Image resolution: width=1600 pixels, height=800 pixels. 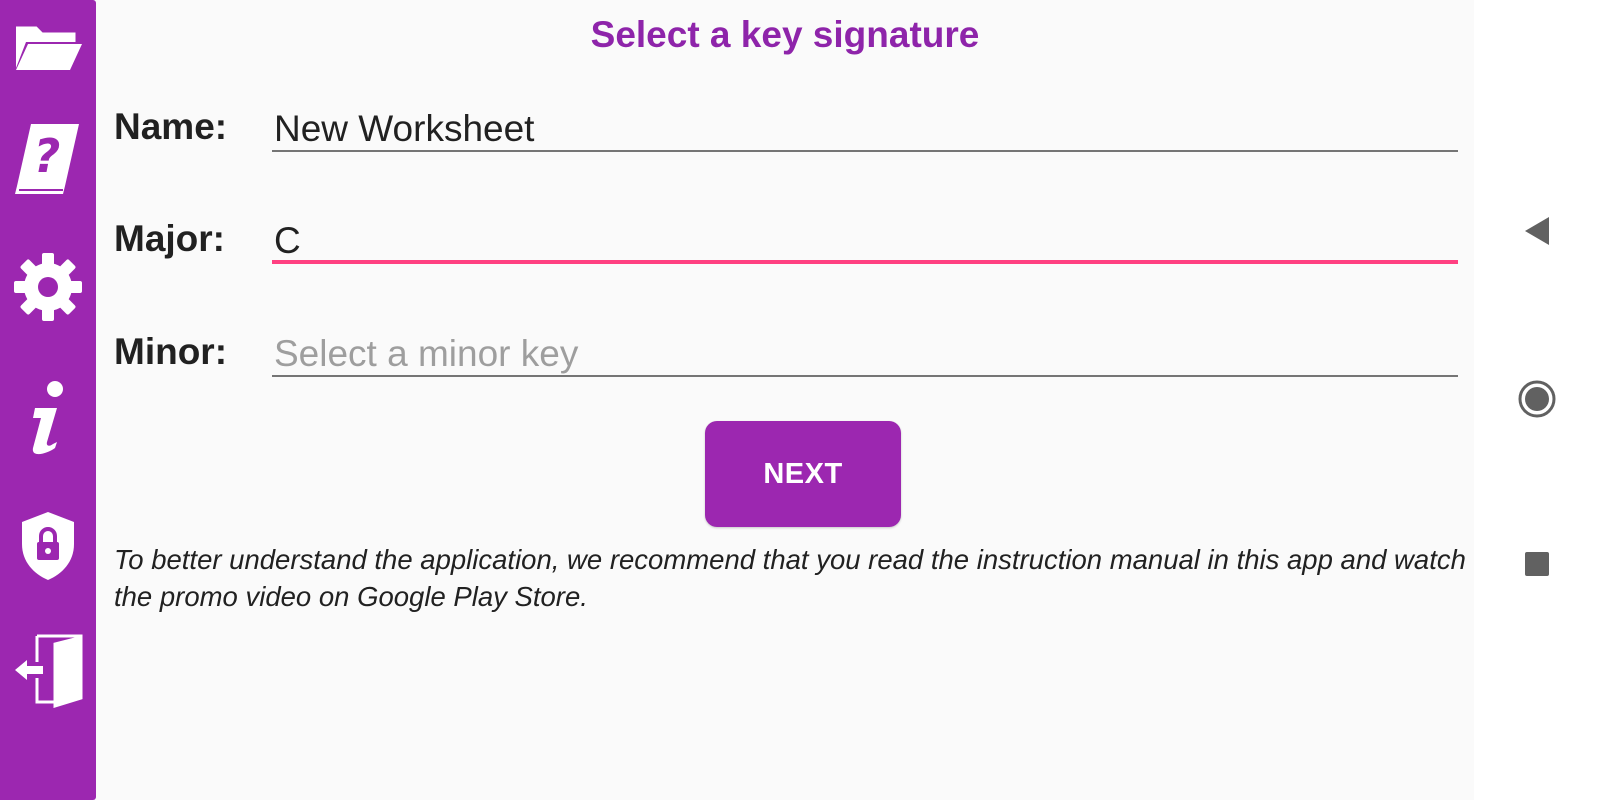 I want to click on info-icon, so click(x=48, y=418).